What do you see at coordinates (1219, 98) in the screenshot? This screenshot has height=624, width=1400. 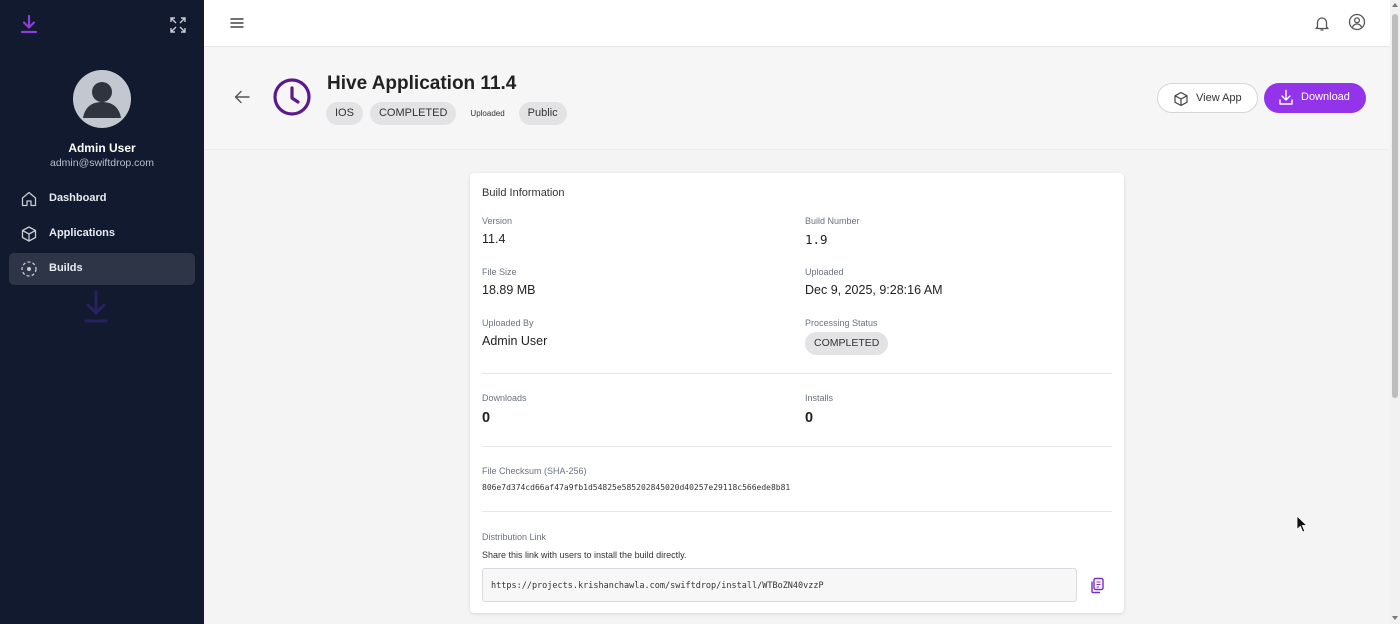 I see `view-app-label: View App` at bounding box center [1219, 98].